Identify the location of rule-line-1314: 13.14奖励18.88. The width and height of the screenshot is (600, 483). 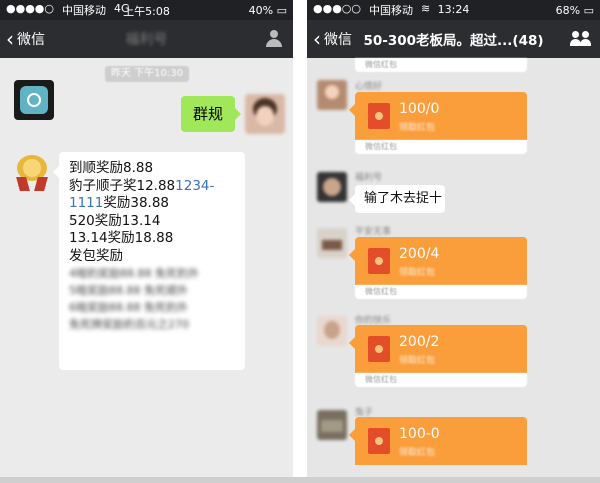
(121, 238).